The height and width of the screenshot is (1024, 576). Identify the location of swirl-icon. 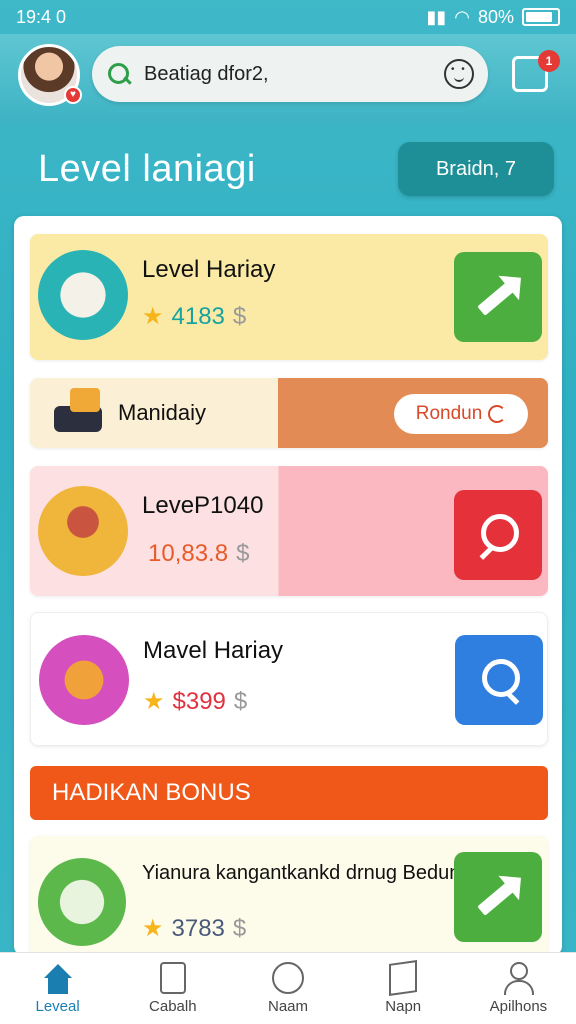
(497, 414).